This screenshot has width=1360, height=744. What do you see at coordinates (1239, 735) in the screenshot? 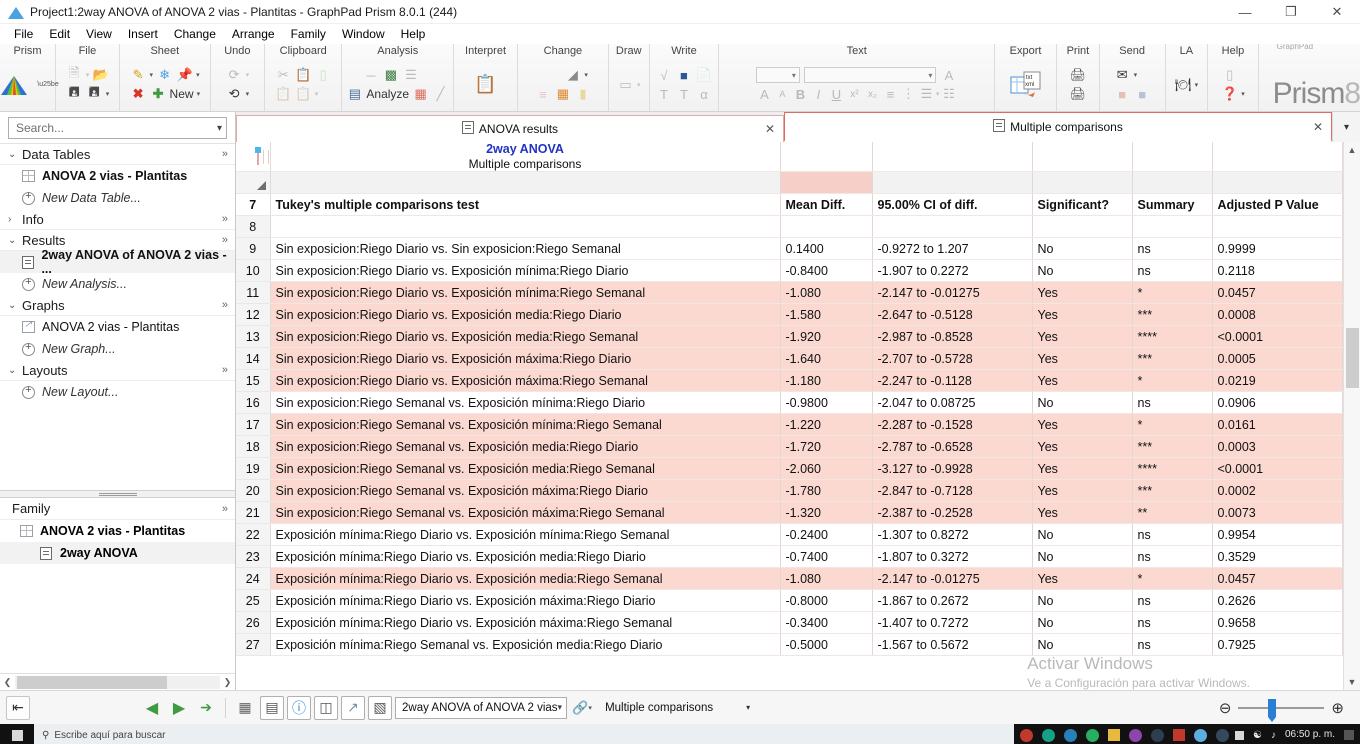
I see `battery-icon` at bounding box center [1239, 735].